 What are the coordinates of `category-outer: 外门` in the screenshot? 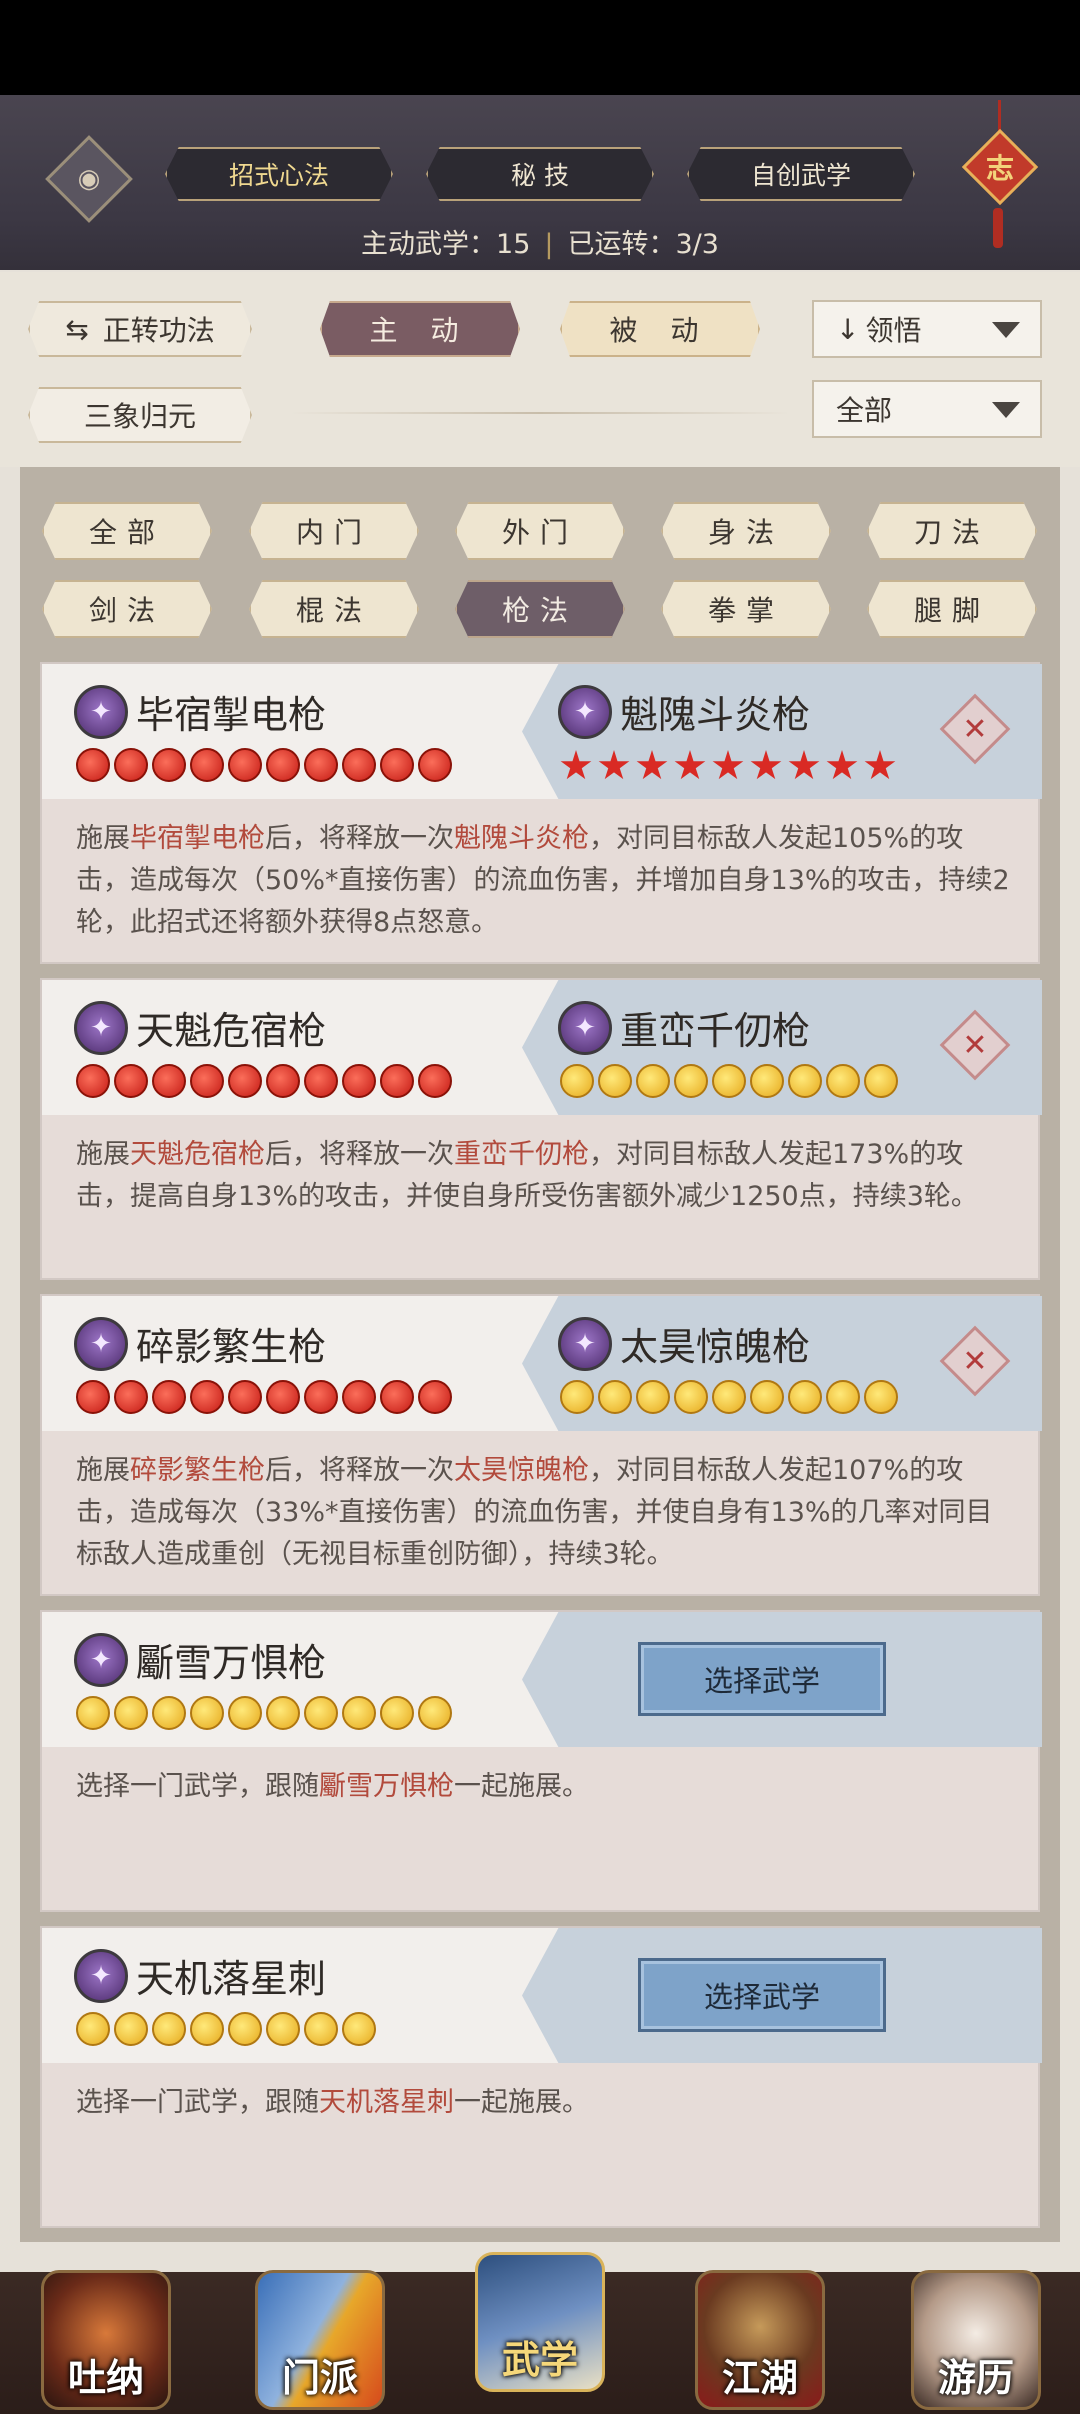 It's located at (540, 531).